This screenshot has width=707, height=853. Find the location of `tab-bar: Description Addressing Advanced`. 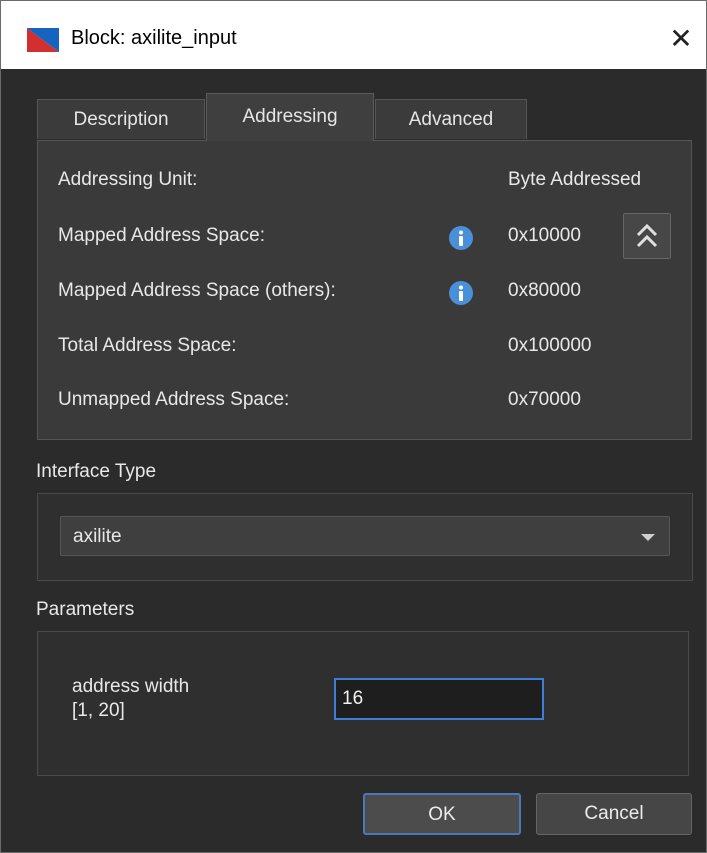

tab-bar: Description Addressing Advanced is located at coordinates (365, 117).